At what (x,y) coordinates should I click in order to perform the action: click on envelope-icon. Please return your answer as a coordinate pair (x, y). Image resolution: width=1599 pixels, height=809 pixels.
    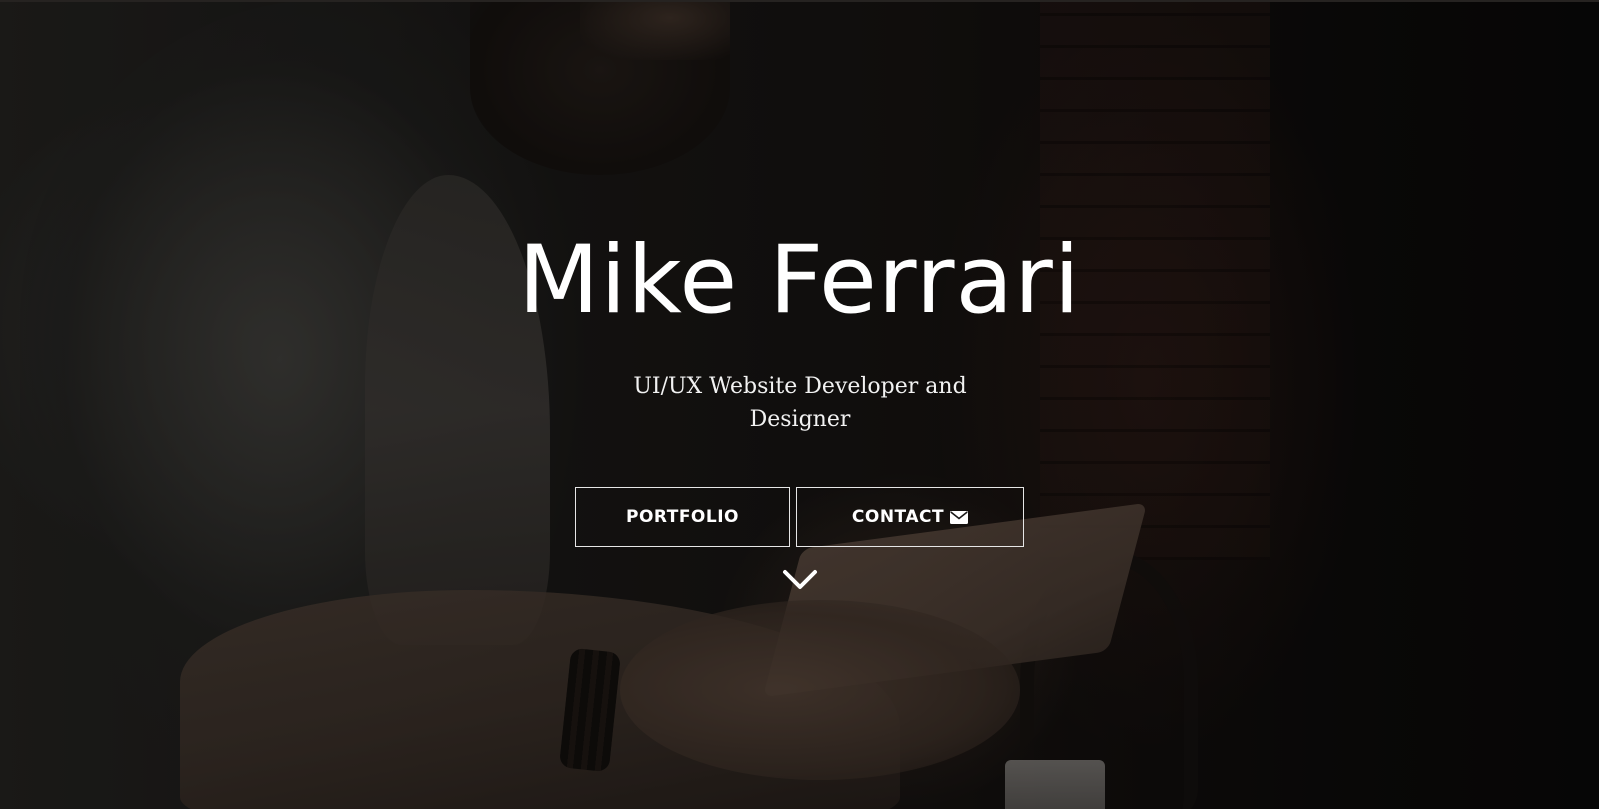
    Looking at the image, I should click on (959, 517).